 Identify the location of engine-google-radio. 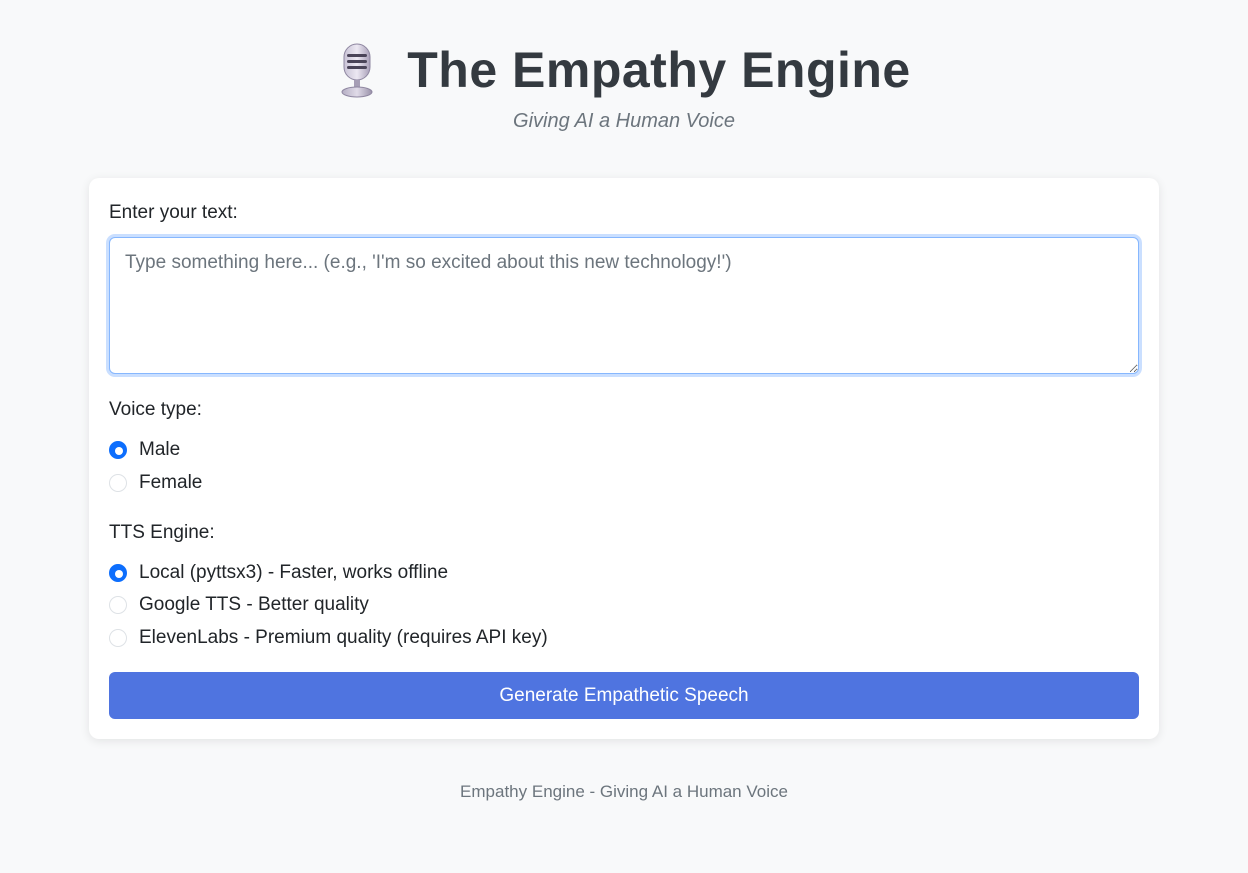
(118, 605).